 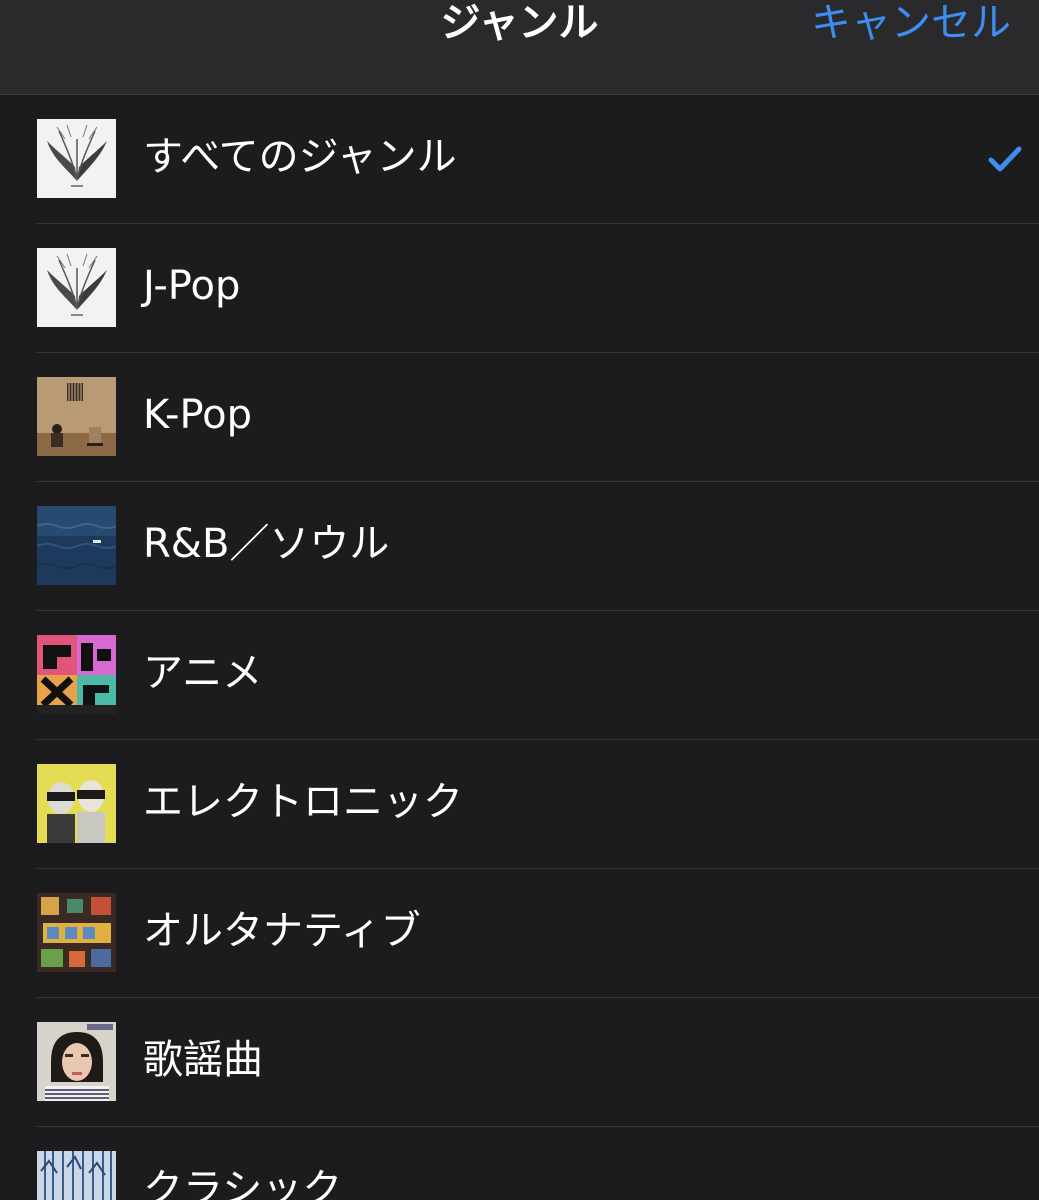 What do you see at coordinates (519, 804) in the screenshot?
I see `genre-row-electronic: エレクトロニック` at bounding box center [519, 804].